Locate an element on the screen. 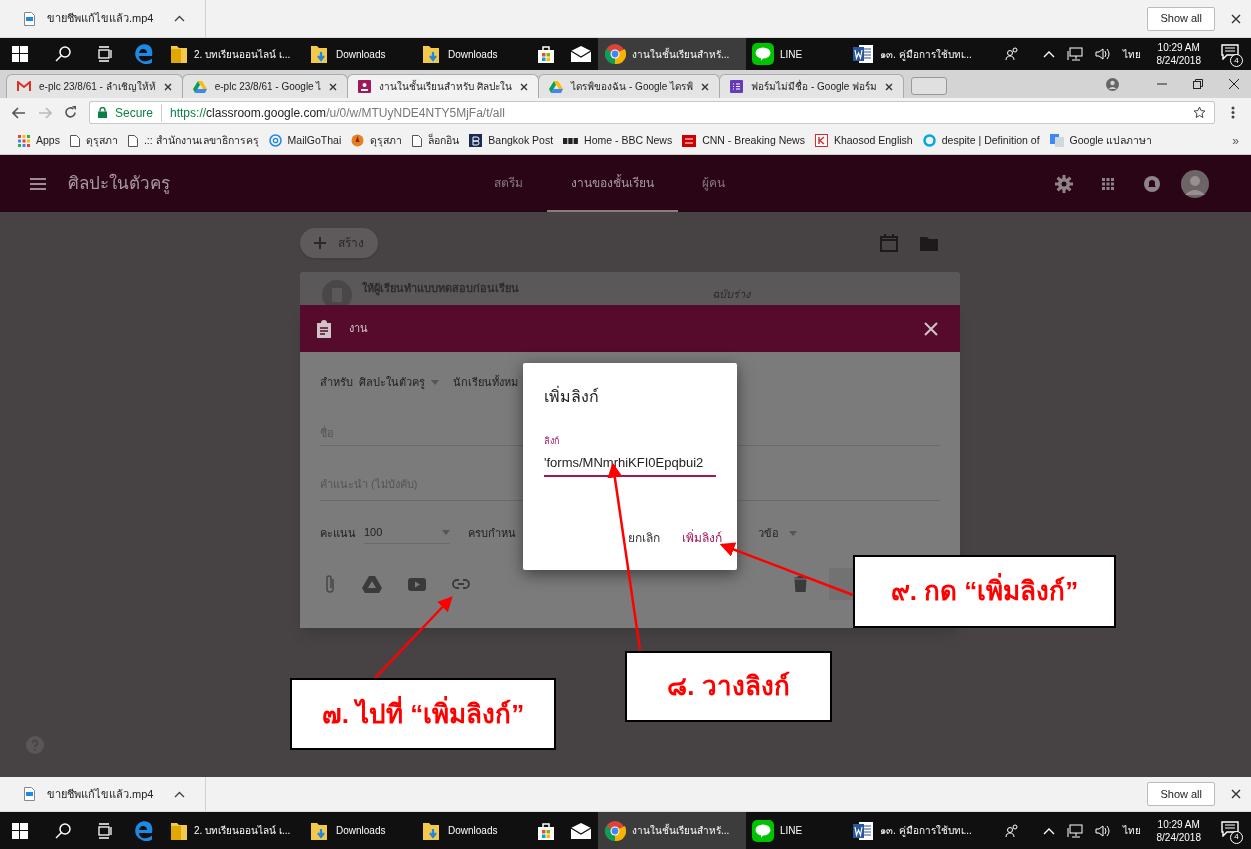 Image resolution: width=1251 pixels, height=849 pixels. video-play-icon is located at coordinates (417, 584).